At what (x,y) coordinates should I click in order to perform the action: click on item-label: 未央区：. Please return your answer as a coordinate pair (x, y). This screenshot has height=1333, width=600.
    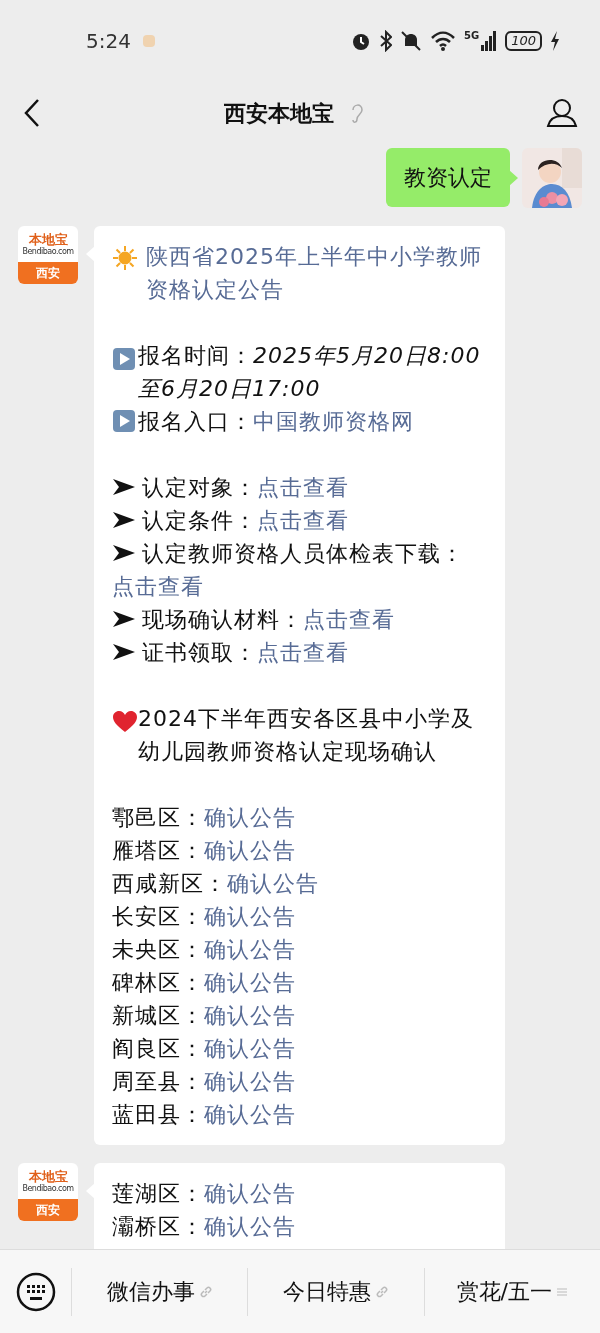
    Looking at the image, I should click on (158, 949).